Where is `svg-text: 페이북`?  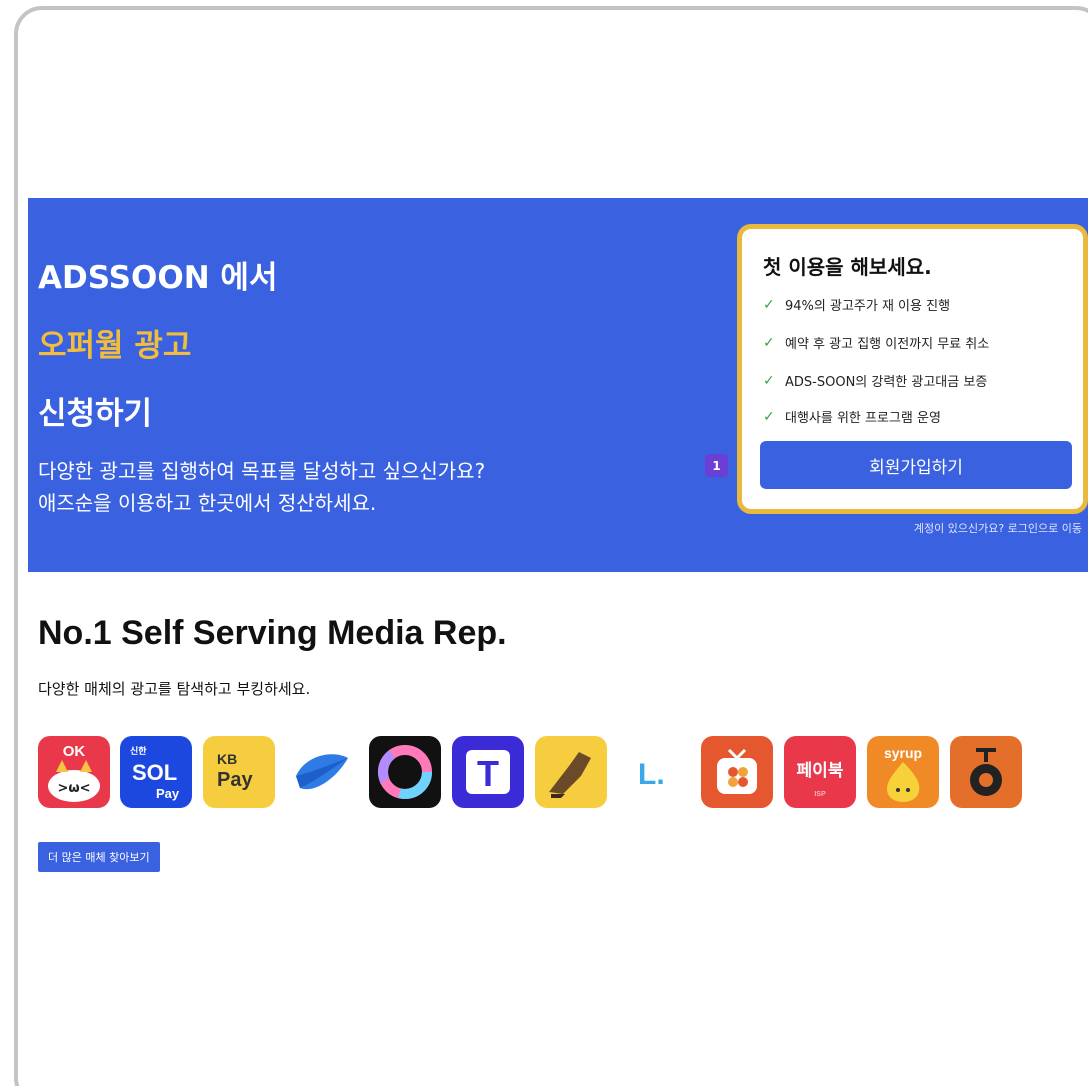
svg-text: 페이북 is located at coordinates (820, 771).